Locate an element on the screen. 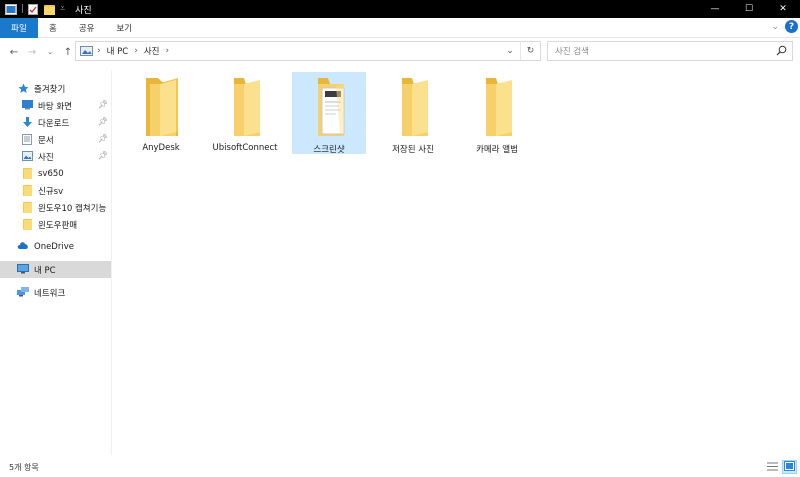 The height and width of the screenshot is (477, 800). quick-access-toolbar: | ⩡ 사진 is located at coordinates (46, 9).